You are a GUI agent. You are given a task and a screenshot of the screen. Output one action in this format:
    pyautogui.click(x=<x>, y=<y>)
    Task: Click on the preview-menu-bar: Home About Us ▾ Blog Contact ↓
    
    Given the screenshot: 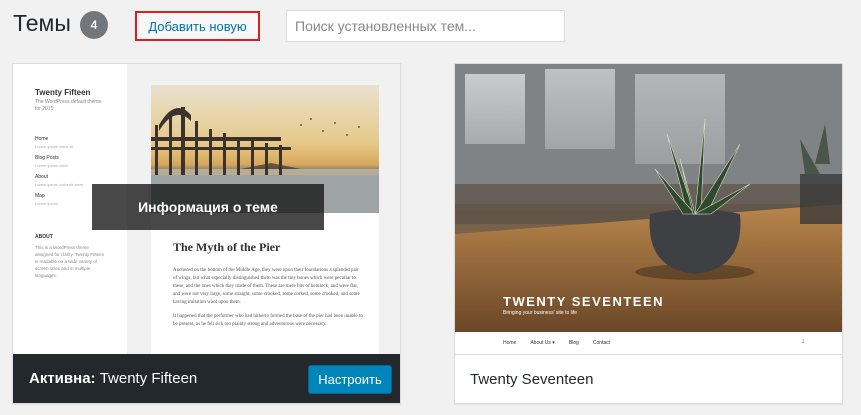 What is the action you would take?
    pyautogui.click(x=648, y=343)
    